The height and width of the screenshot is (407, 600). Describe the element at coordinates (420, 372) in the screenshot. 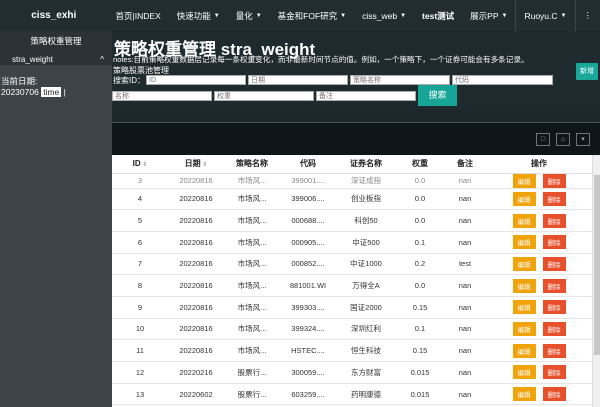

I see `cell-weight: 0.015` at that location.